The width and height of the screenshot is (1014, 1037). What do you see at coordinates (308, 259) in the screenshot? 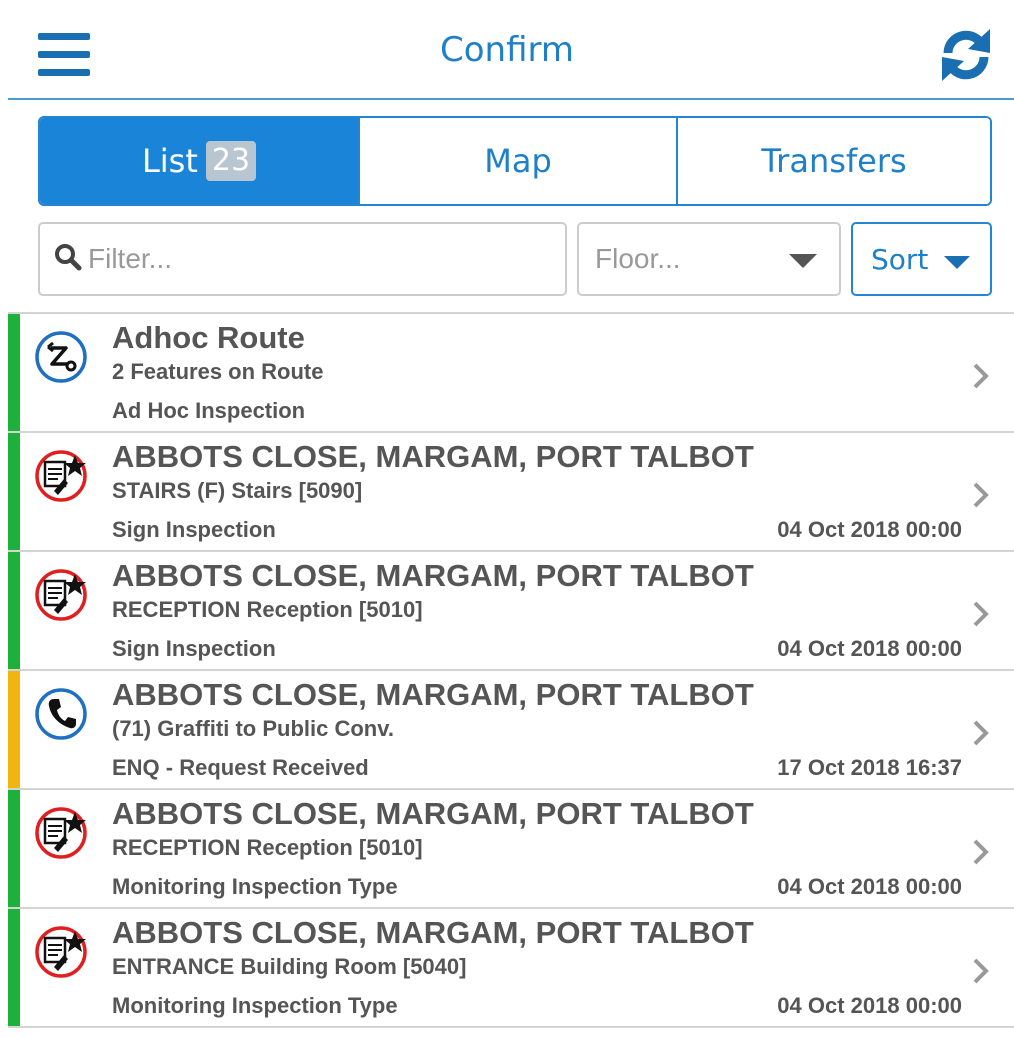
I see `filter-input` at bounding box center [308, 259].